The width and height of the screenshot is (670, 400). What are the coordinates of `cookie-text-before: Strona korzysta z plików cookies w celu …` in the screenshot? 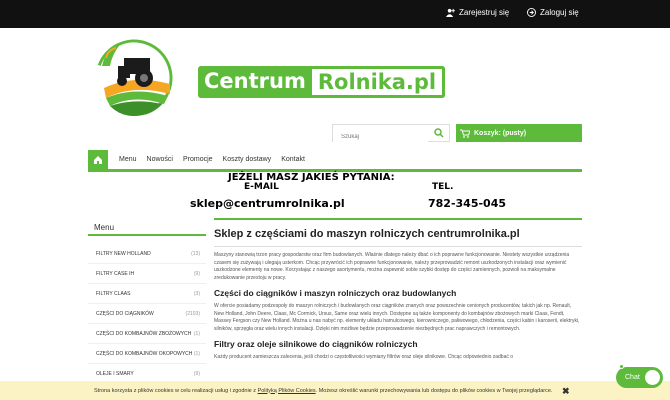 It's located at (175, 390).